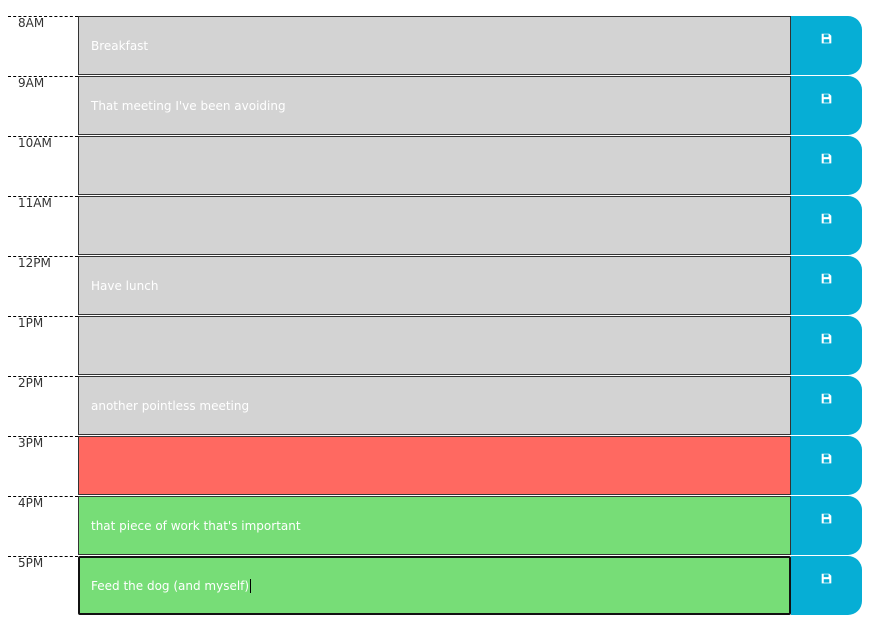 Image resolution: width=880 pixels, height=636 pixels. I want to click on time-block-row: 12PM Have lunch, so click(435, 286).